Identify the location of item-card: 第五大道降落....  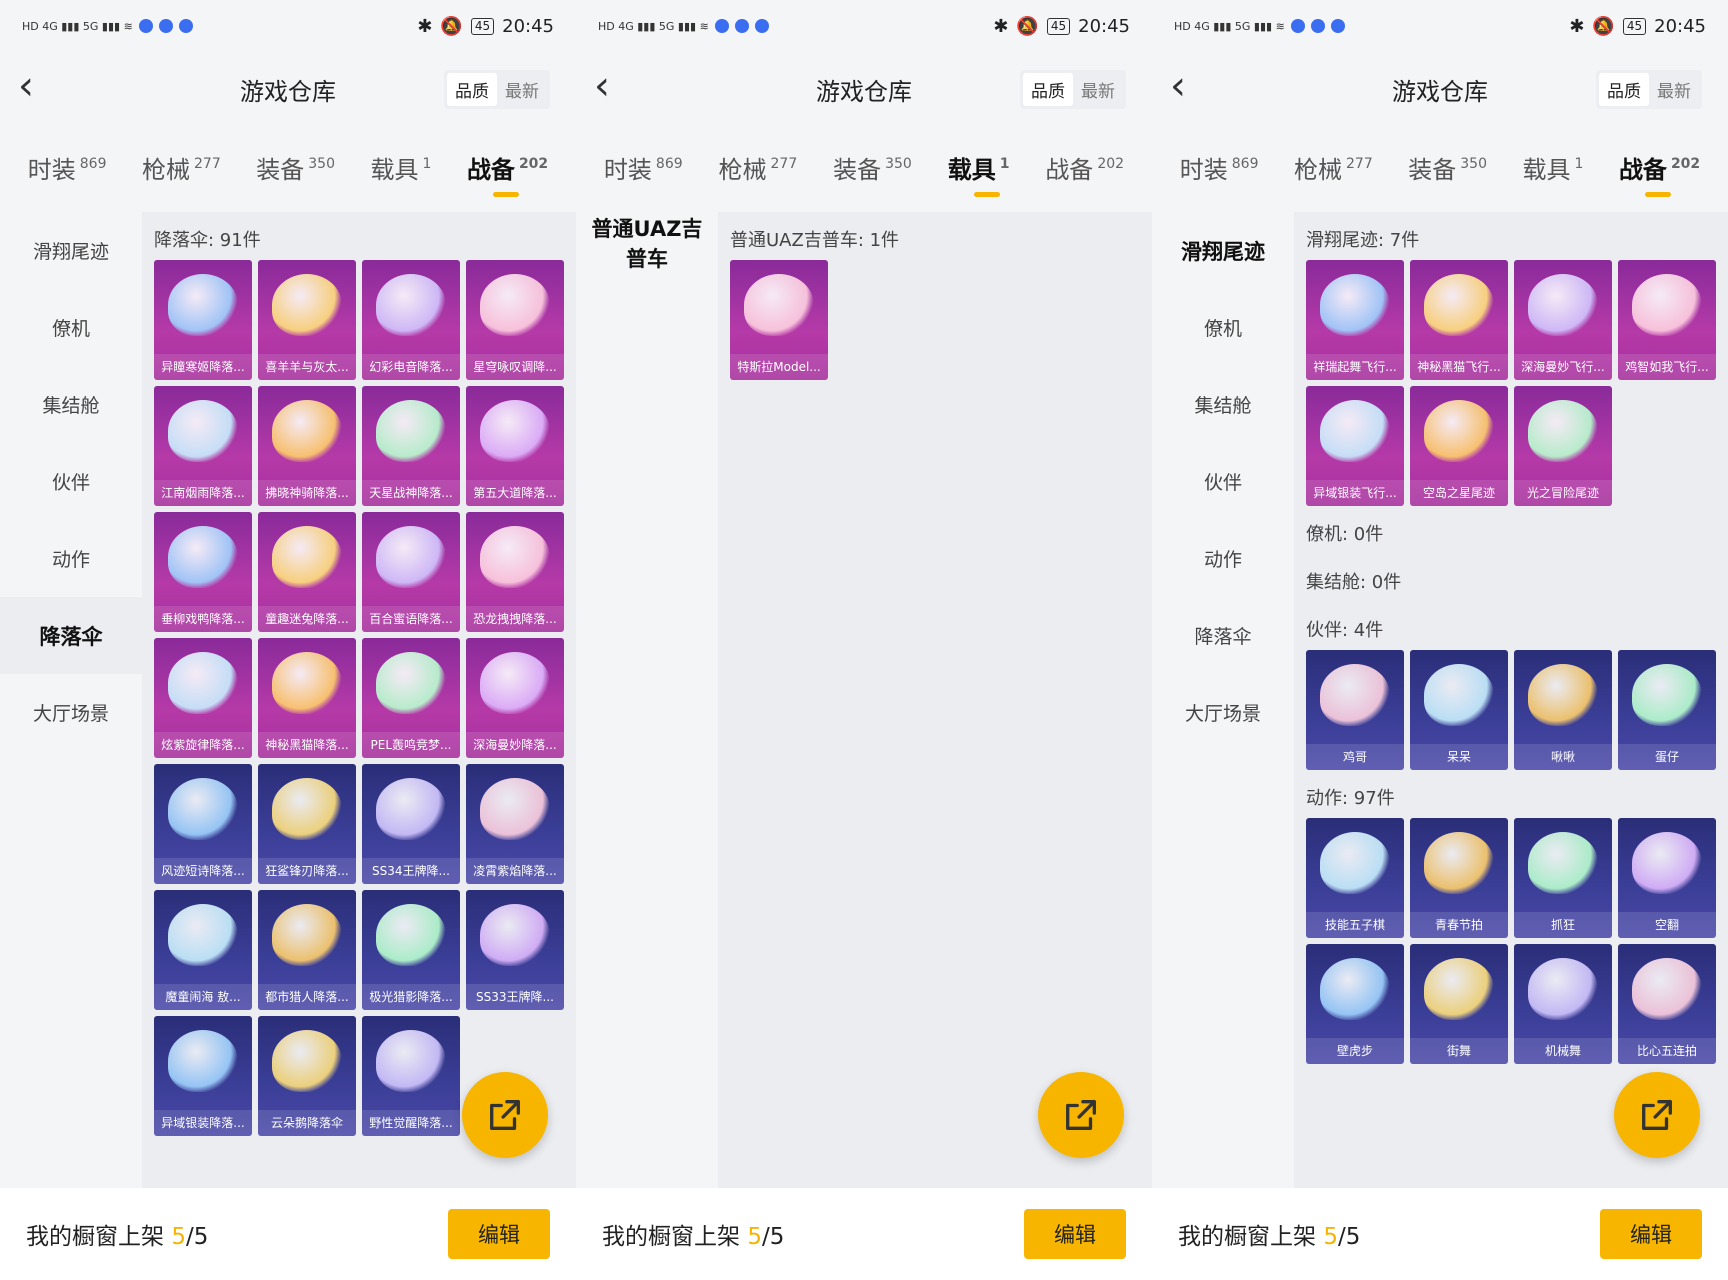
(515, 446).